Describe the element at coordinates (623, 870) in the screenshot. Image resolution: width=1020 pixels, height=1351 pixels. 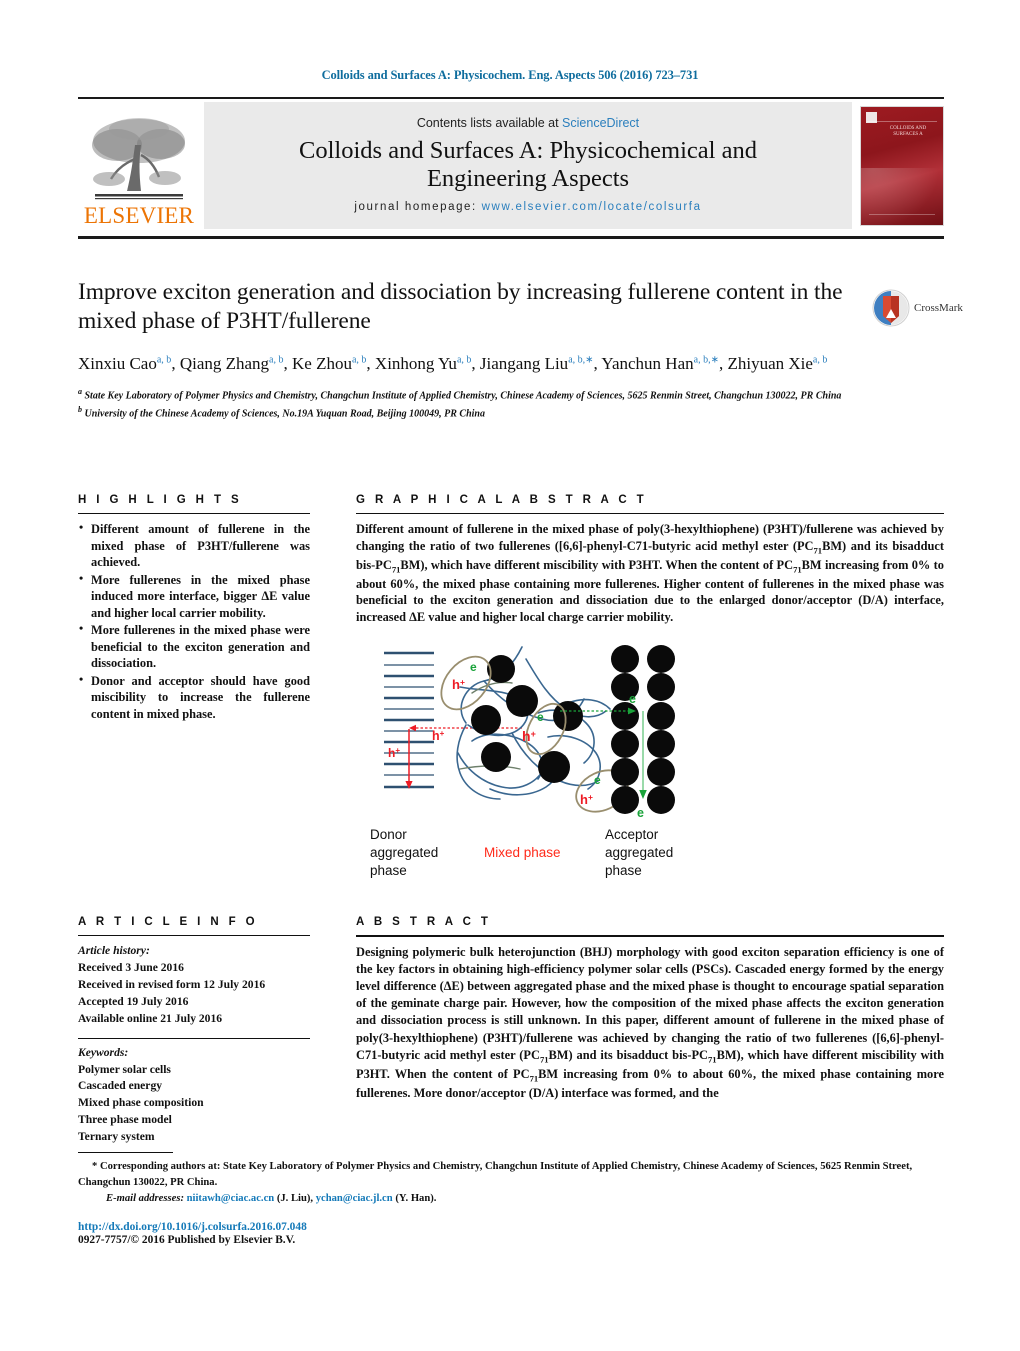
I see `acceptor-phase-caption-line3: phase` at that location.